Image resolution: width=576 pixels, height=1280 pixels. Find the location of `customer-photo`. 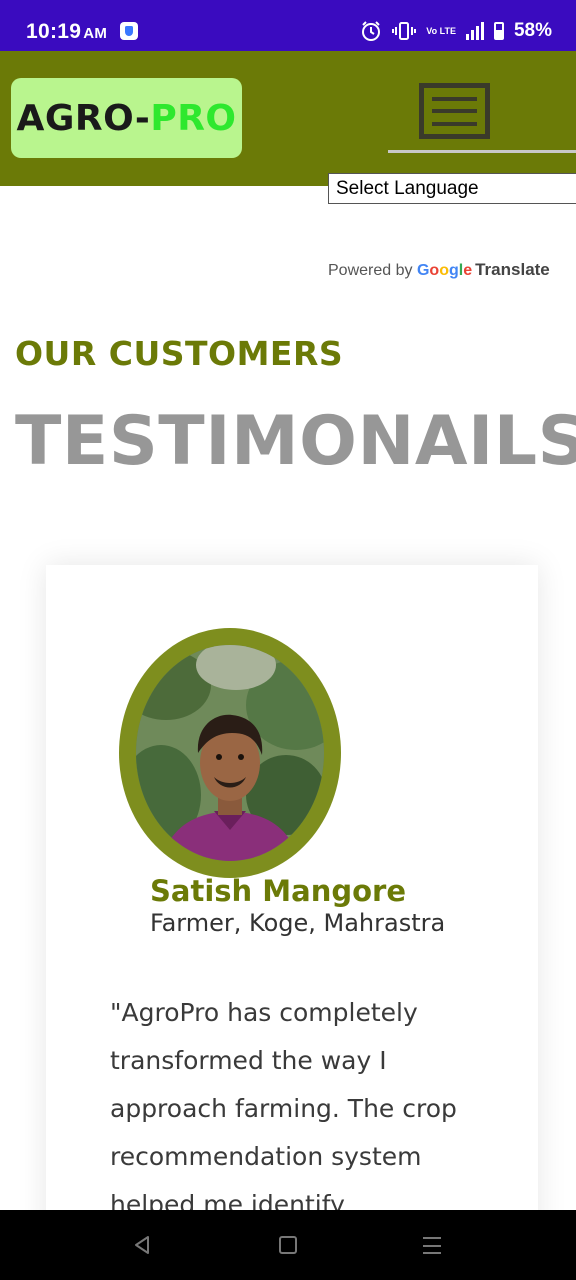

customer-photo is located at coordinates (230, 753).